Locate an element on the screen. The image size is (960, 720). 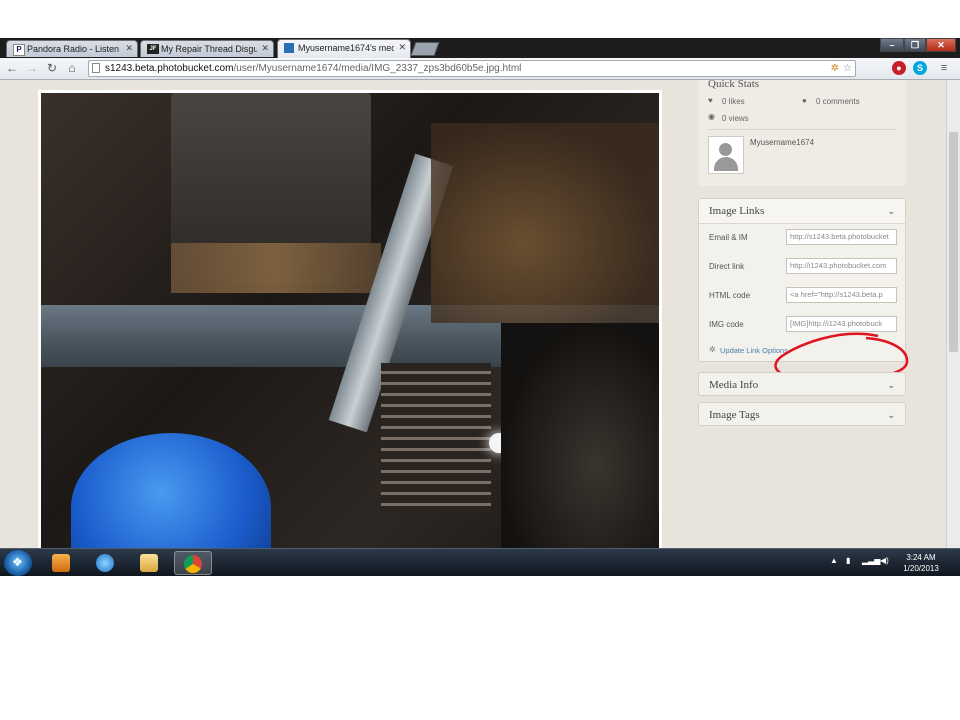
start-button: ❖ is located at coordinates (18, 563).